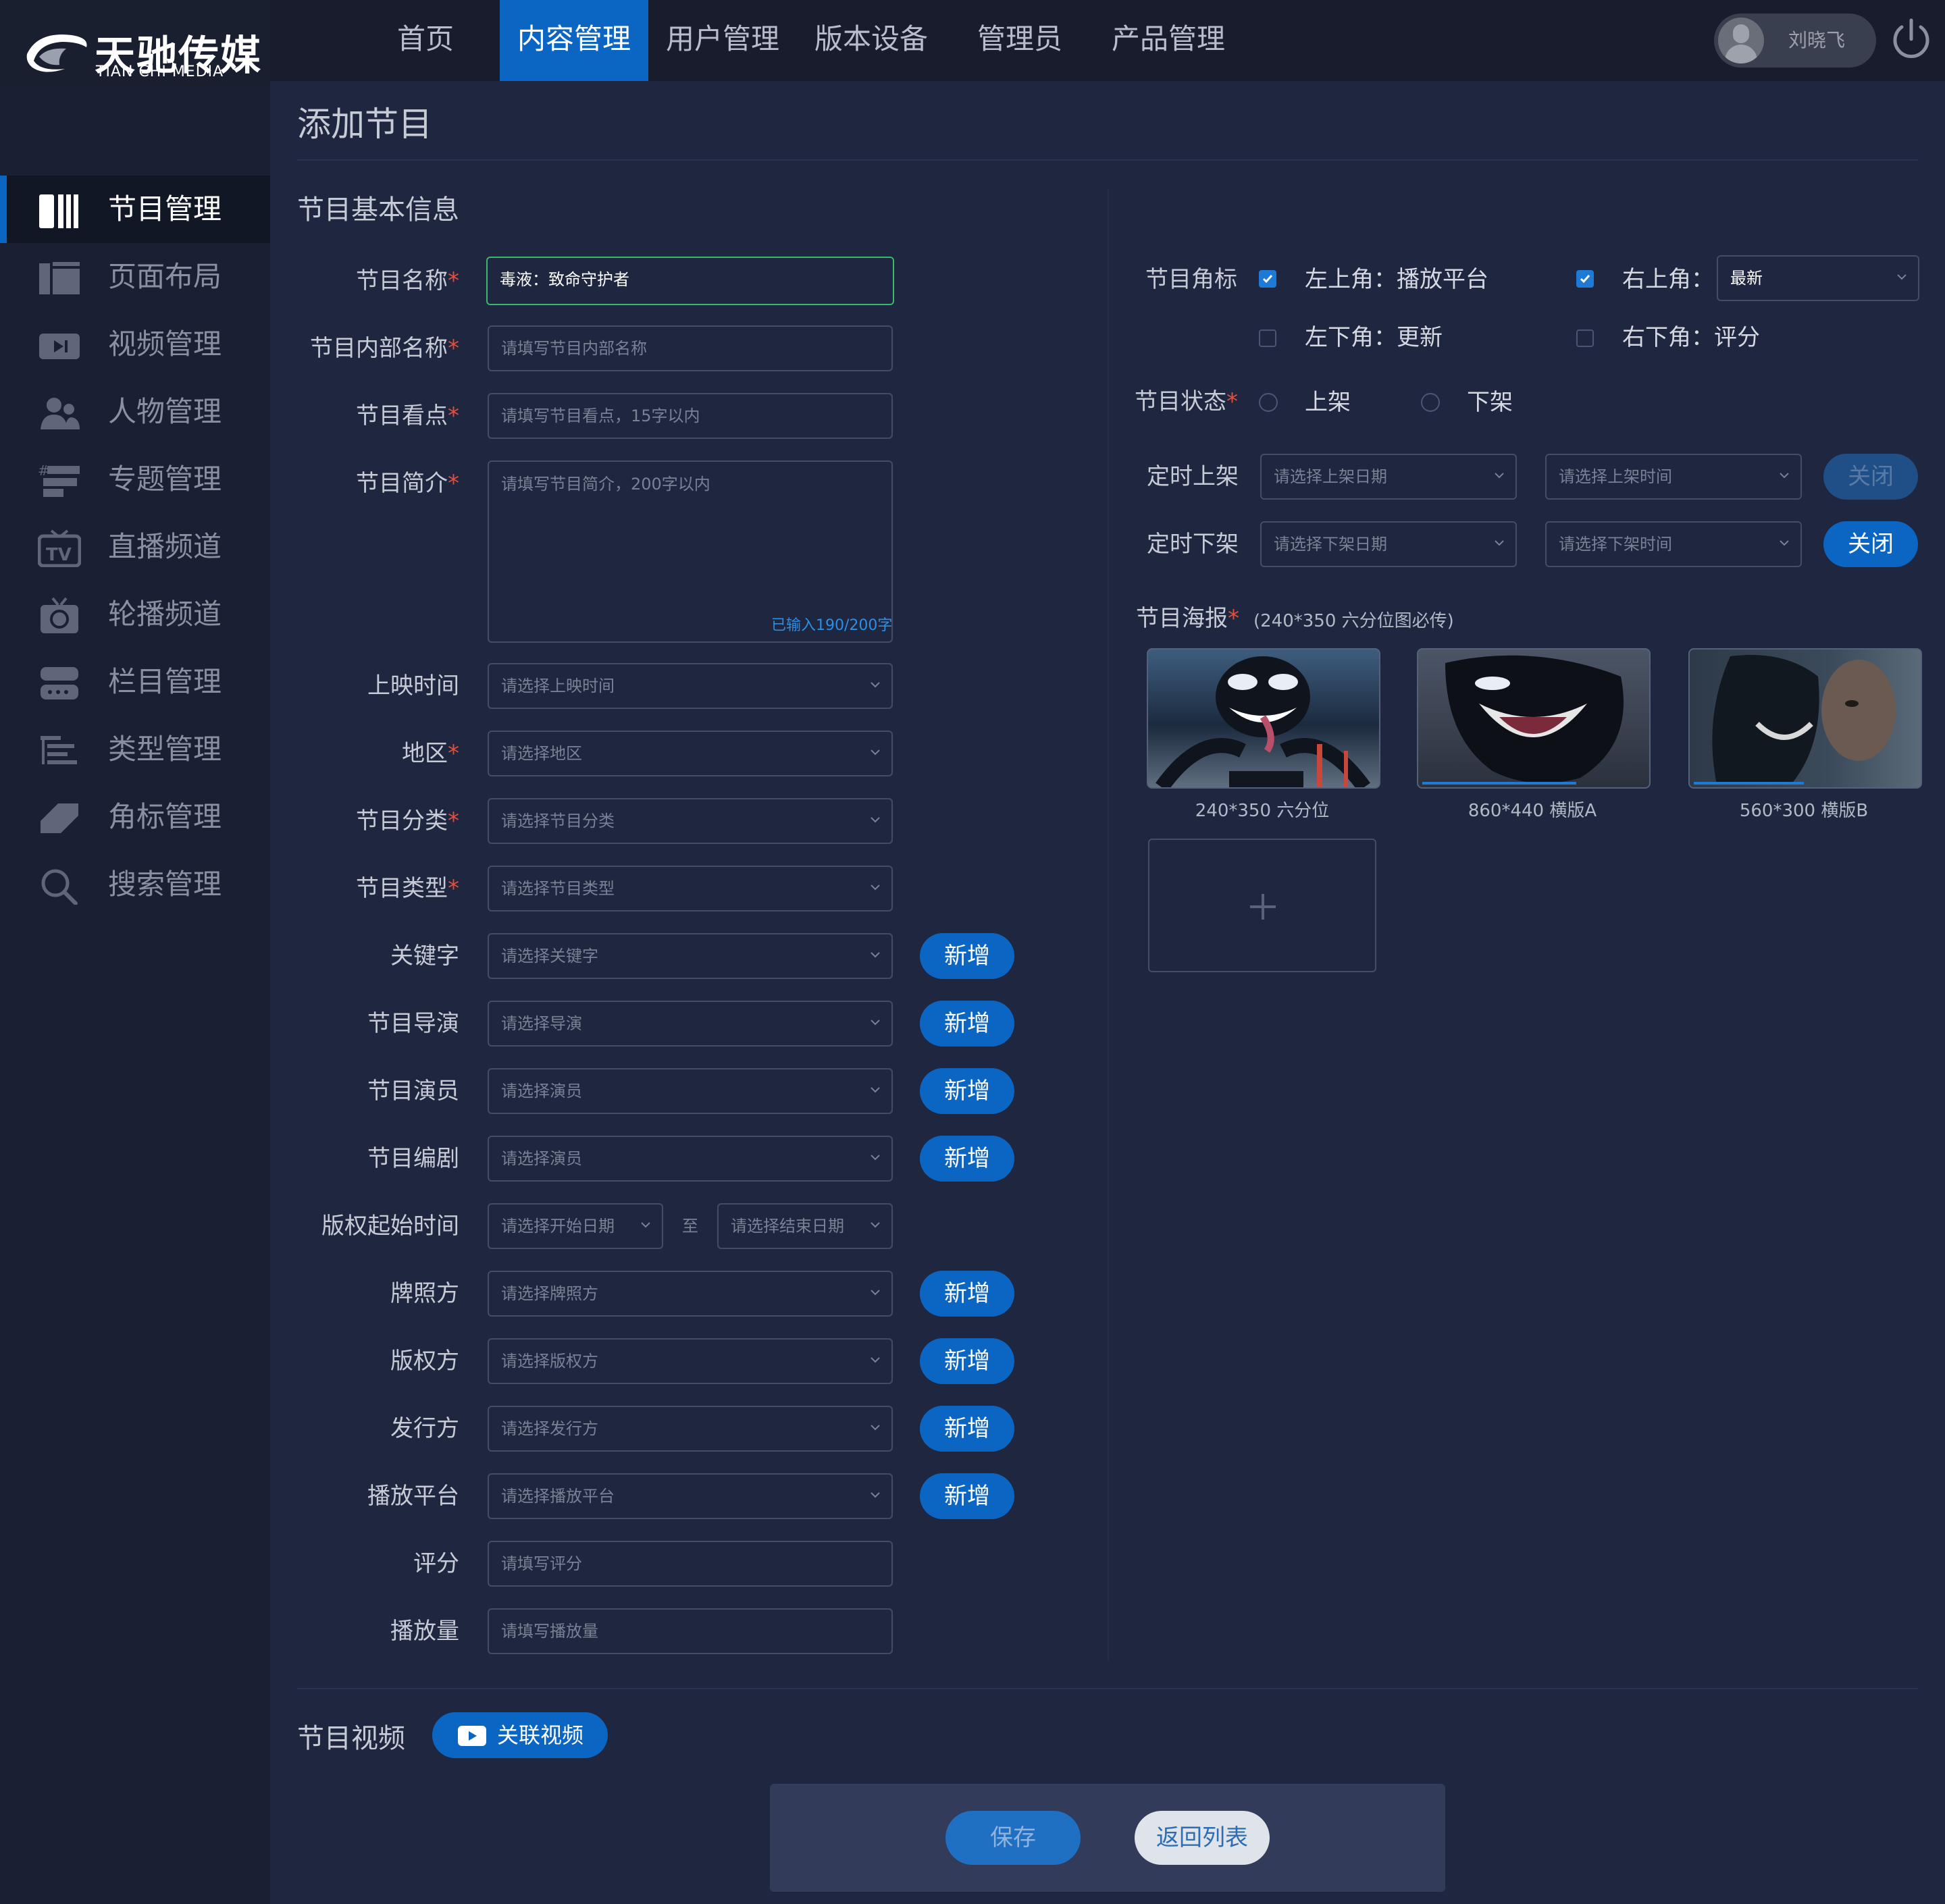 This screenshot has width=1945, height=1904. Describe the element at coordinates (690, 753) in the screenshot. I see `region-select: 请选择地区` at that location.